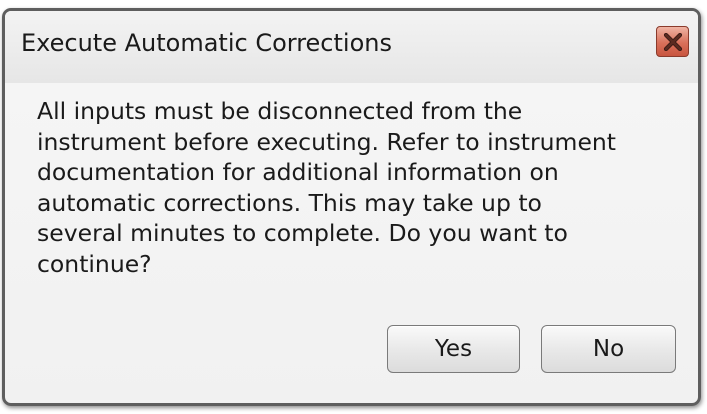  What do you see at coordinates (94, 263) in the screenshot?
I see `message-line: continue?` at bounding box center [94, 263].